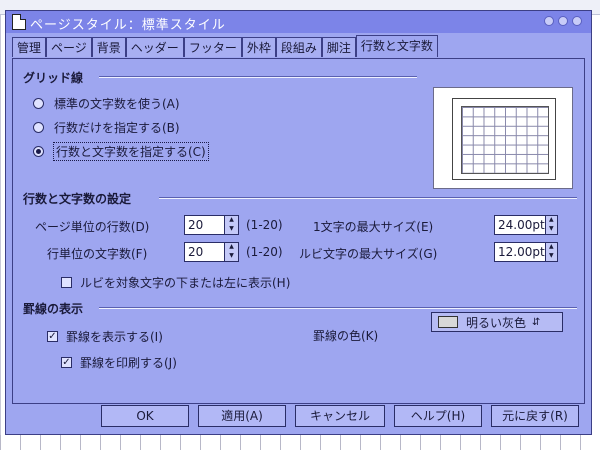  I want to click on tab-footnote: 脚注, so click(338, 47).